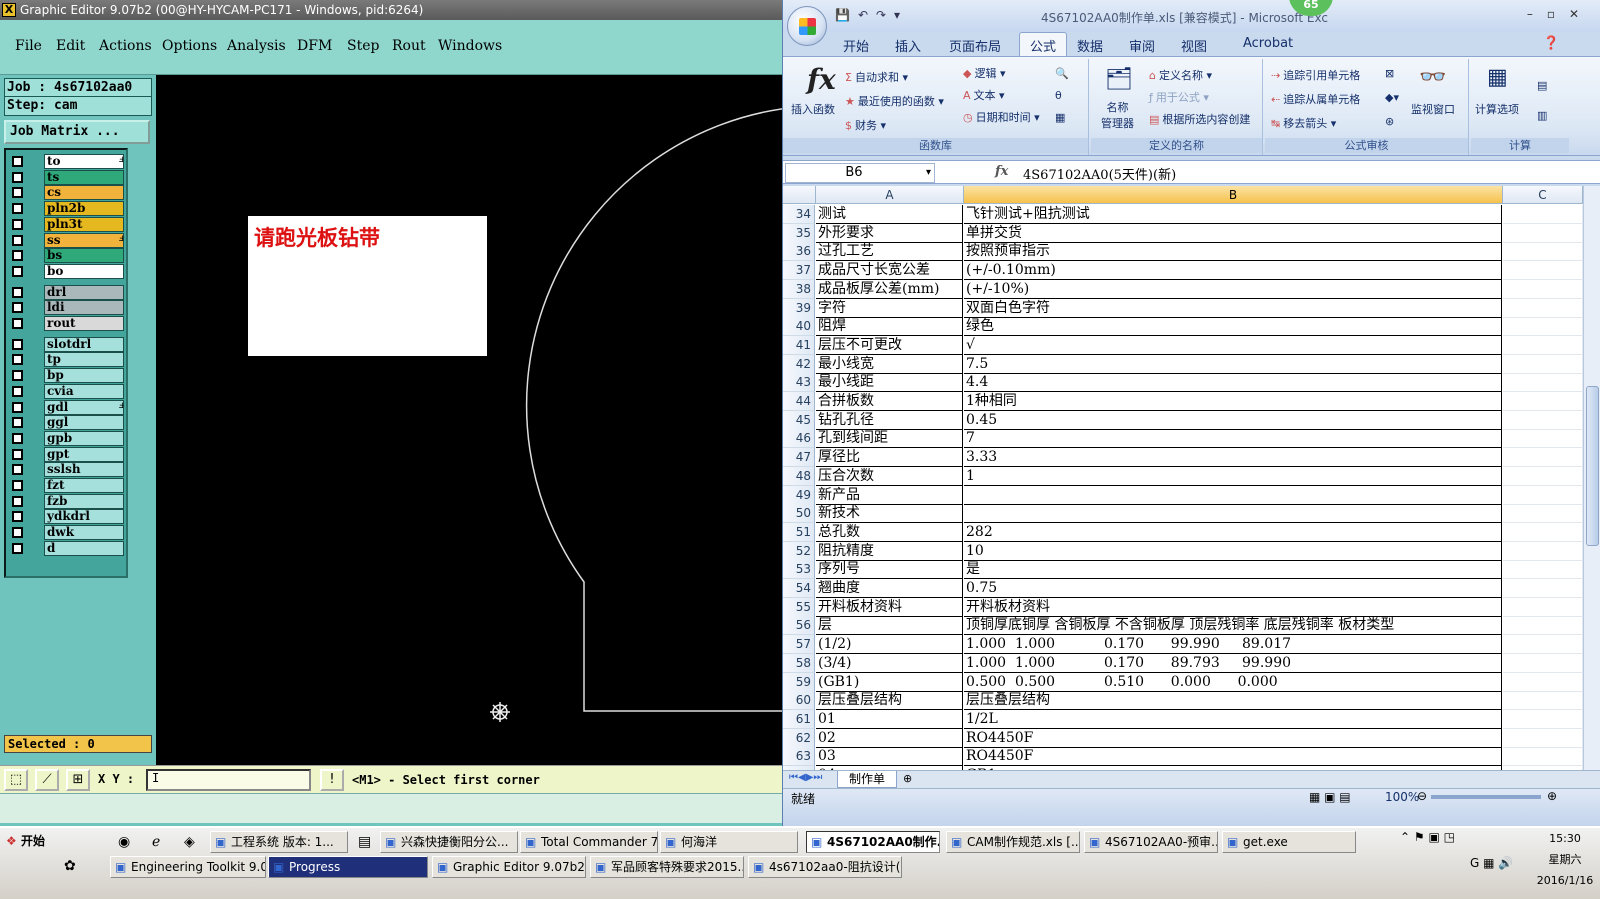 This screenshot has width=1600, height=899. What do you see at coordinates (1233, 195) in the screenshot?
I see `column-header-b: B` at bounding box center [1233, 195].